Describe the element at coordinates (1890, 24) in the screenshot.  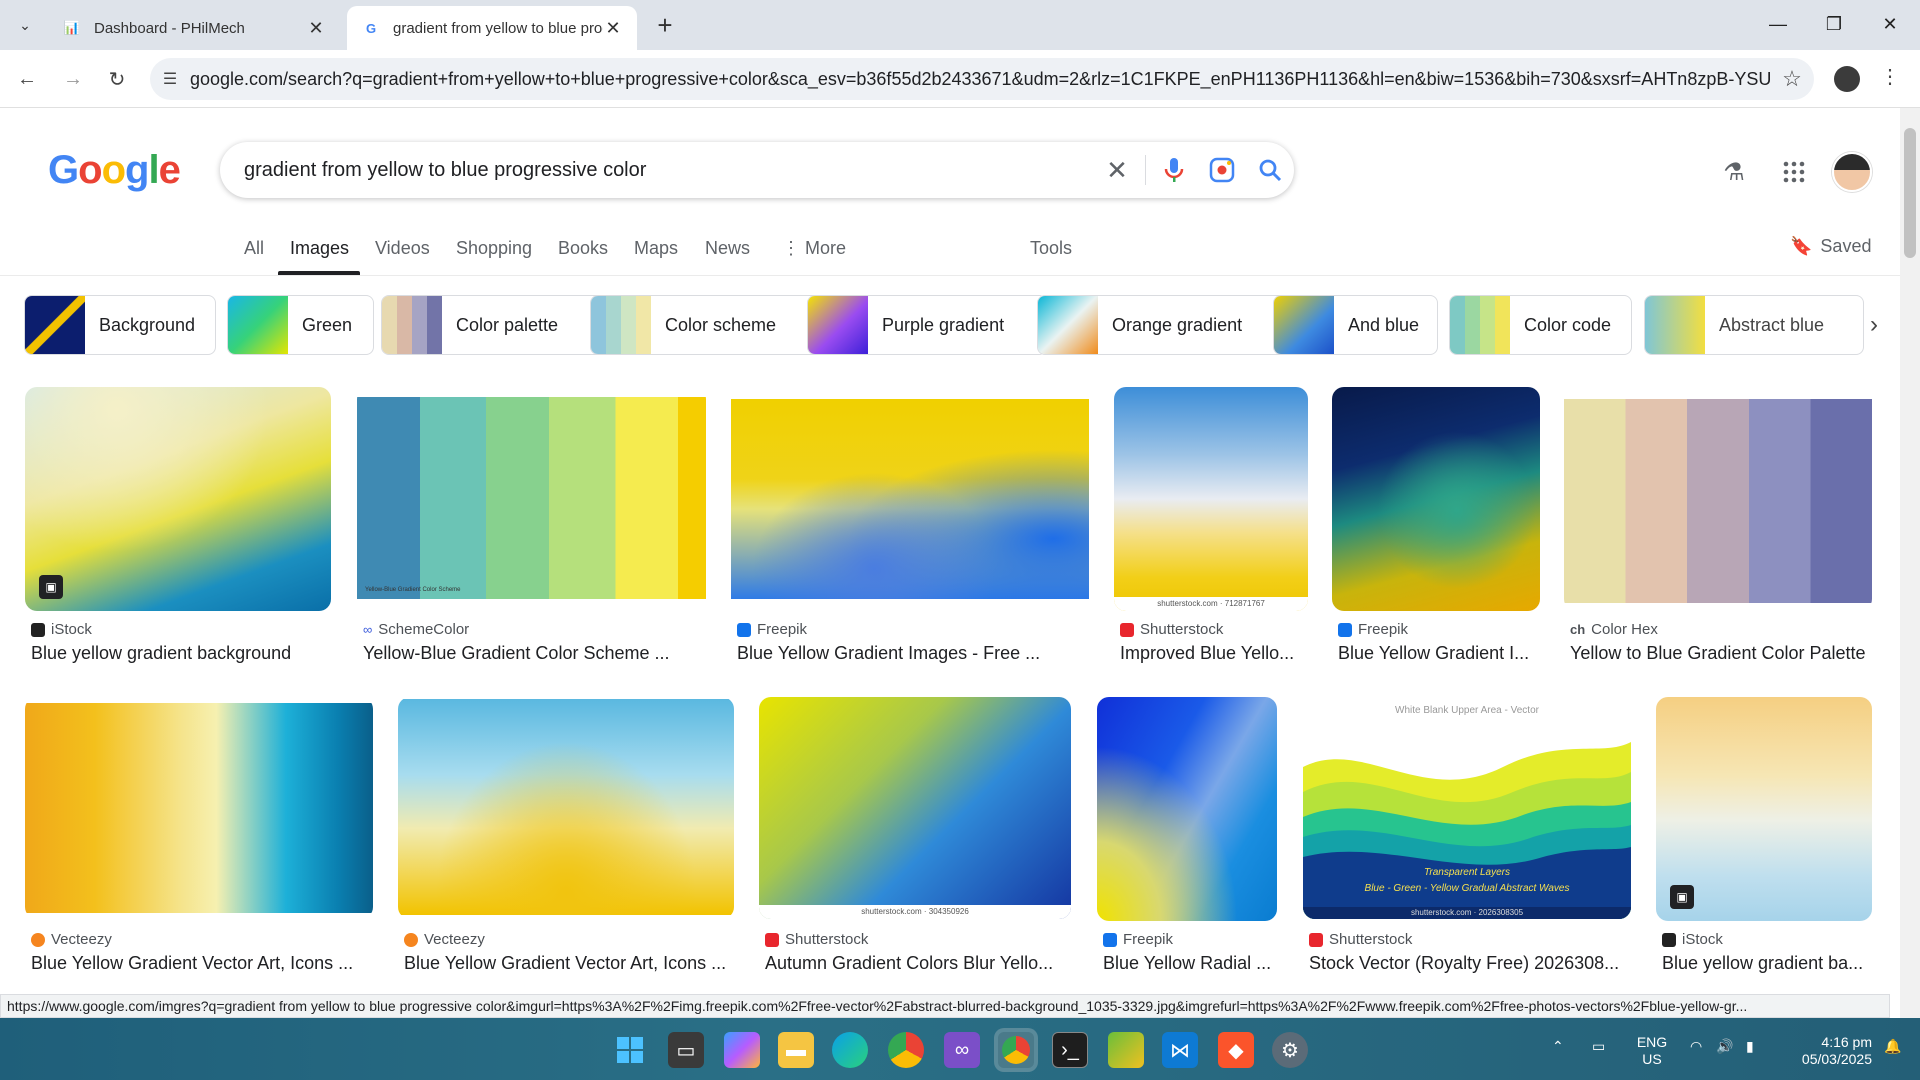
I see `close-window-icon: ✕` at that location.